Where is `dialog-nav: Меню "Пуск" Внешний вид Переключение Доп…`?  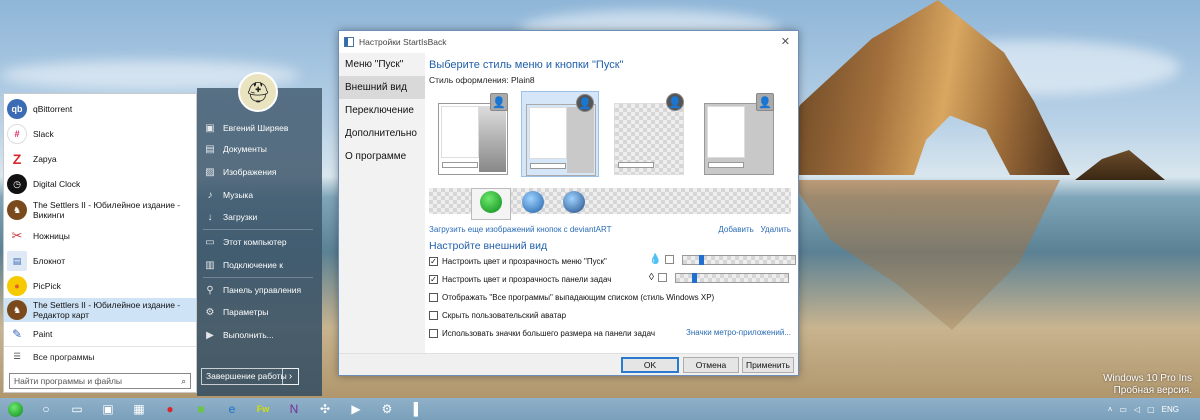
dialog-nav: Меню "Пуск" Внешний вид Переключение Доп… is located at coordinates (382, 204).